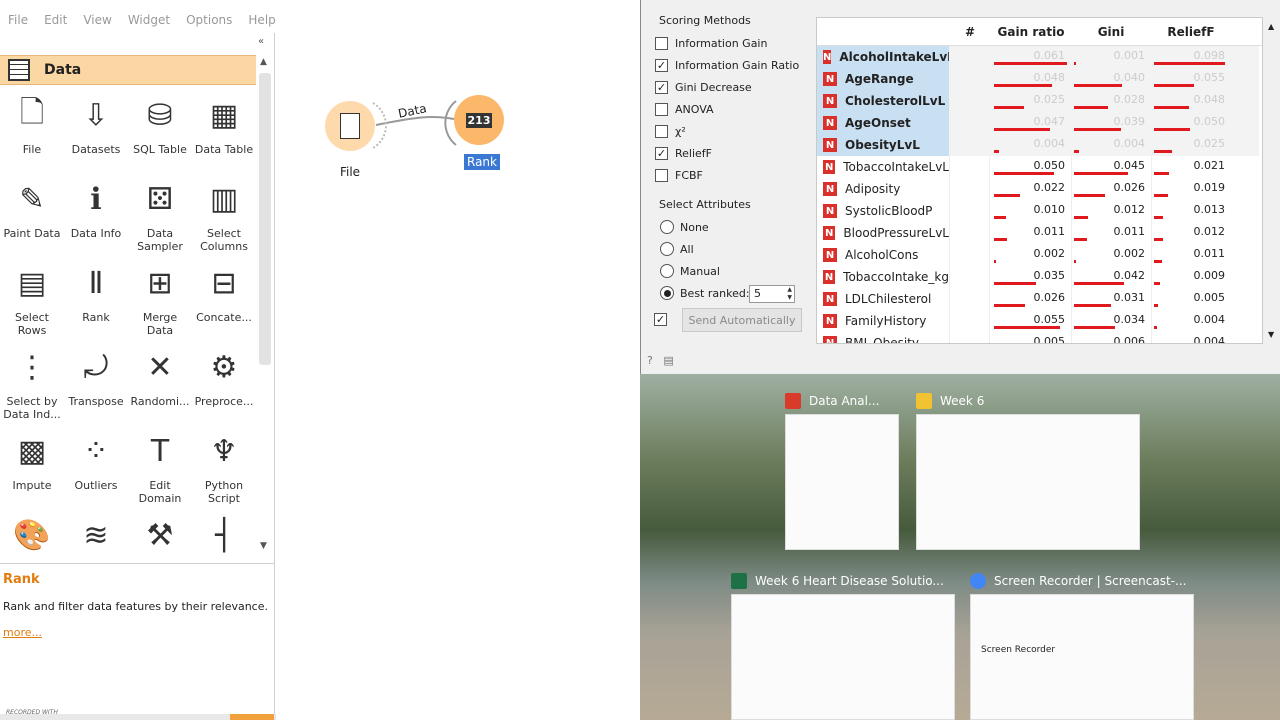 This screenshot has height=720, width=1280. What do you see at coordinates (1039, 167) in the screenshot?
I see `table-row: N TobaccoIntakeLvL 0.050 0.045 0.021` at bounding box center [1039, 167].